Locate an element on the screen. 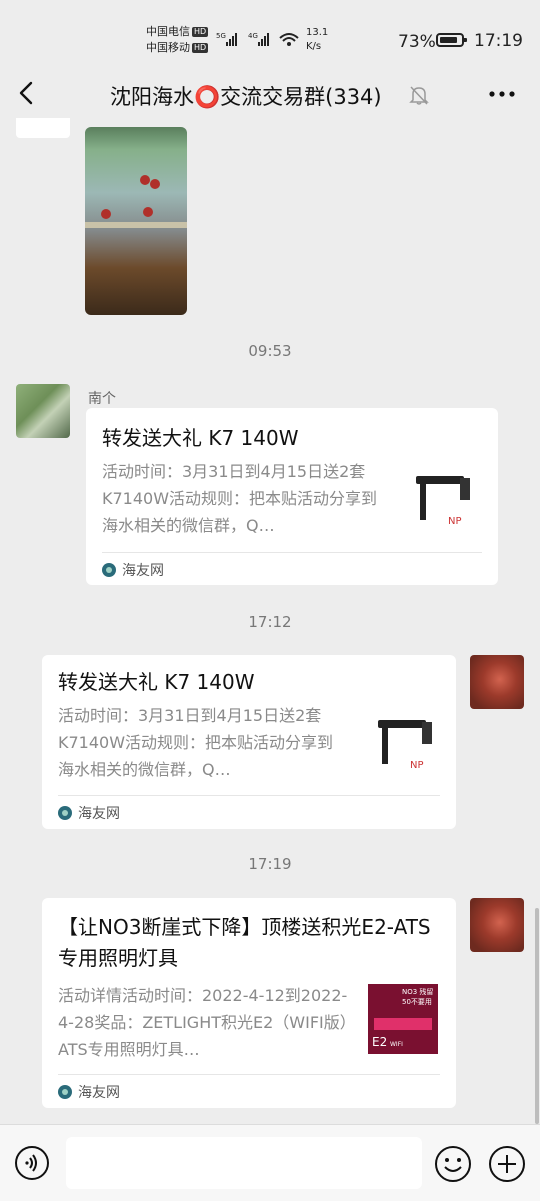  speed-unit: K/s is located at coordinates (314, 46).